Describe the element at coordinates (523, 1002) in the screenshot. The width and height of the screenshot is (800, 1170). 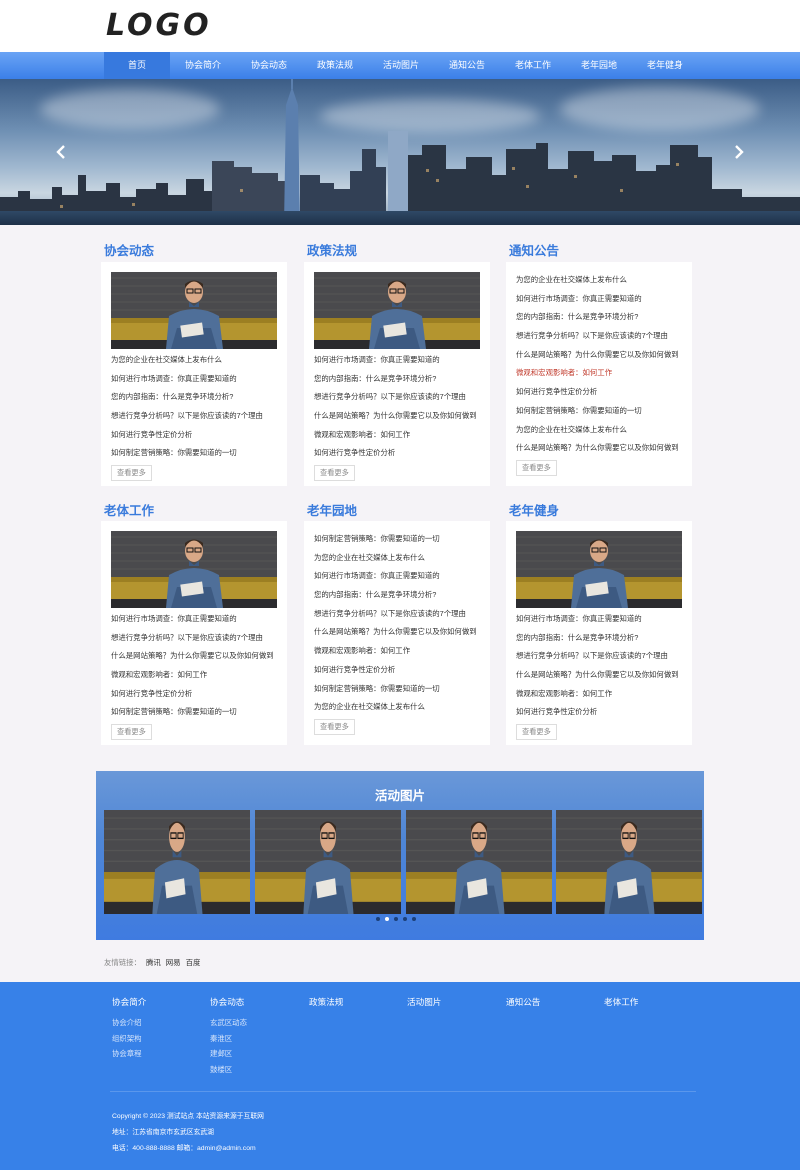
I see `footer-column-title: 通知公告` at that location.